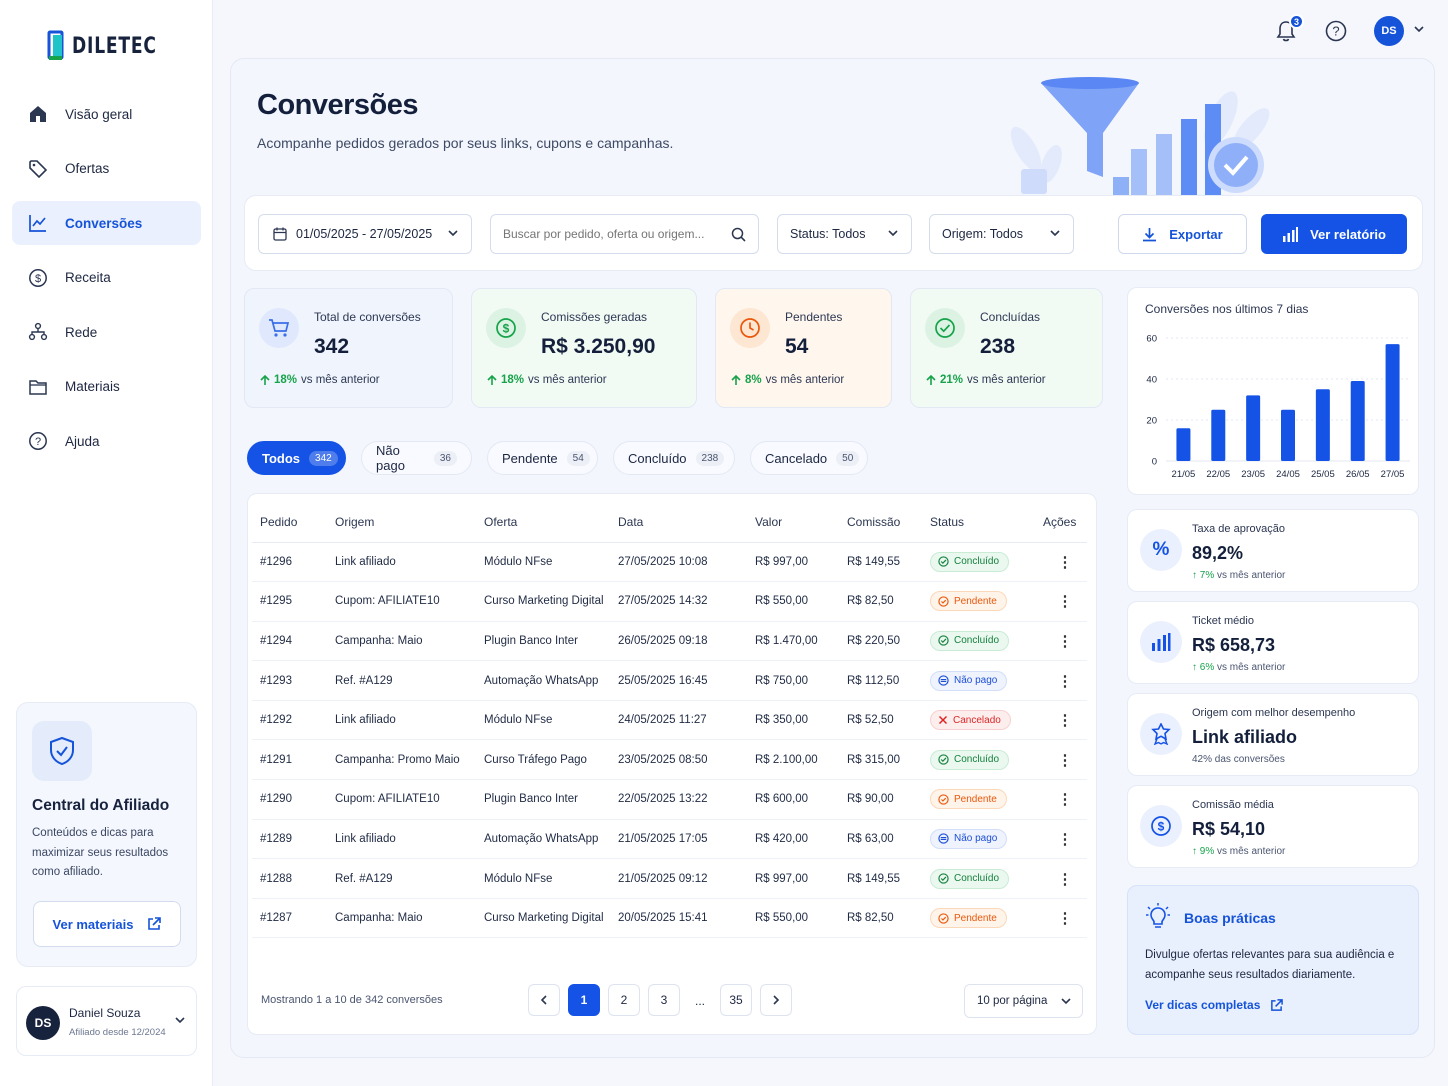 Image resolution: width=1448 pixels, height=1086 pixels. Describe the element at coordinates (1023, 1001) in the screenshot. I see `per-page-select: 10 por página` at that location.